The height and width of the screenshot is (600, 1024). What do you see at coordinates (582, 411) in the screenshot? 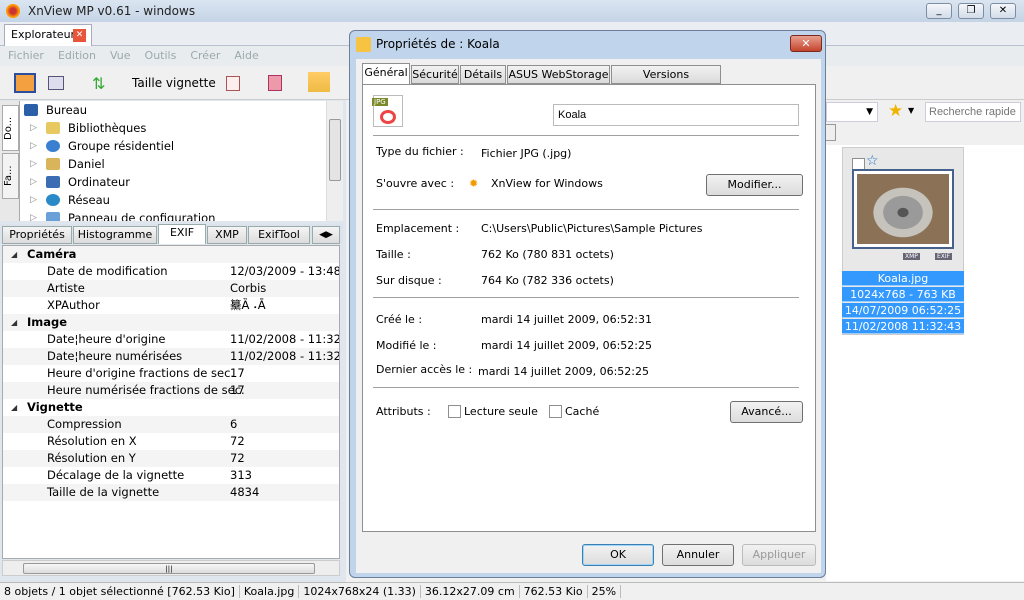
I see `hidden-label: Caché` at bounding box center [582, 411].